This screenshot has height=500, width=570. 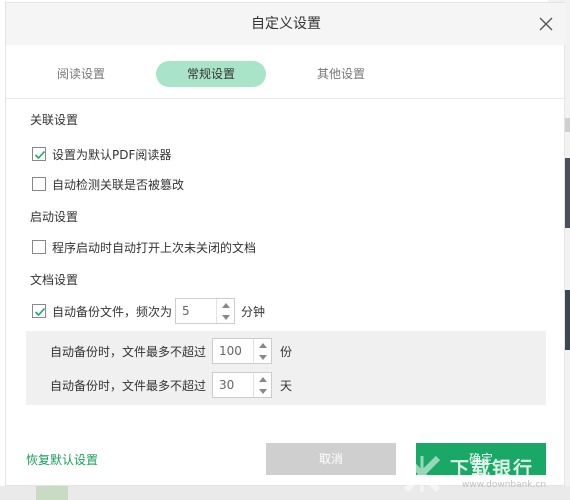 What do you see at coordinates (54, 120) in the screenshot?
I see `section-title-association: 关联设置` at bounding box center [54, 120].